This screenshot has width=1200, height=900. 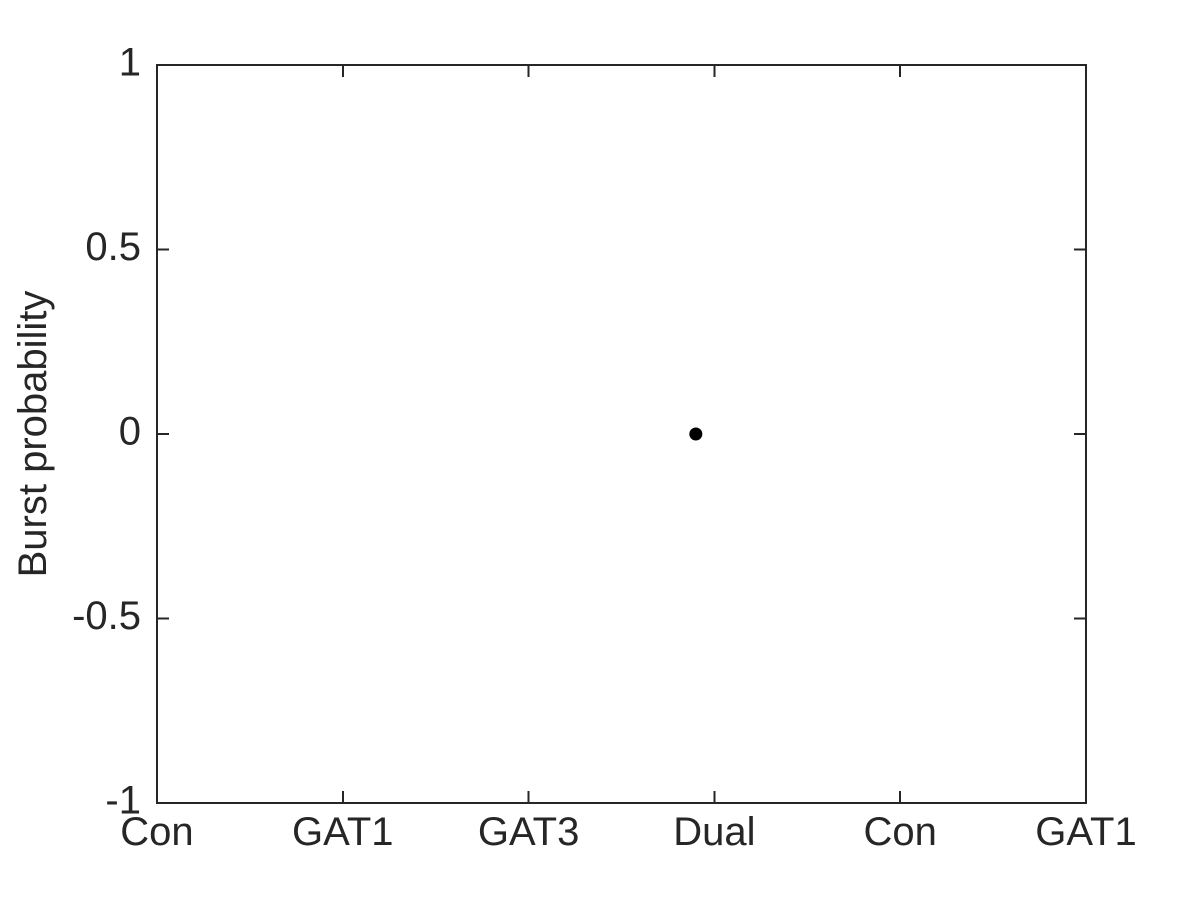 What do you see at coordinates (130, 432) in the screenshot?
I see `y-tick-label: 0` at bounding box center [130, 432].